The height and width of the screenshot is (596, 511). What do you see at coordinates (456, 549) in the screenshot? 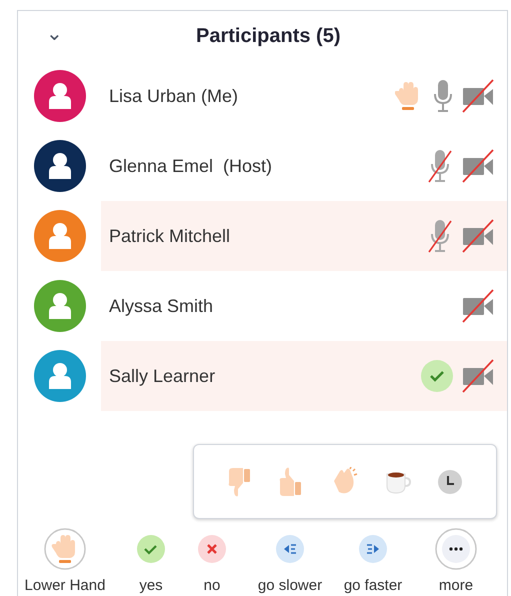
I see `more-icon` at bounding box center [456, 549].